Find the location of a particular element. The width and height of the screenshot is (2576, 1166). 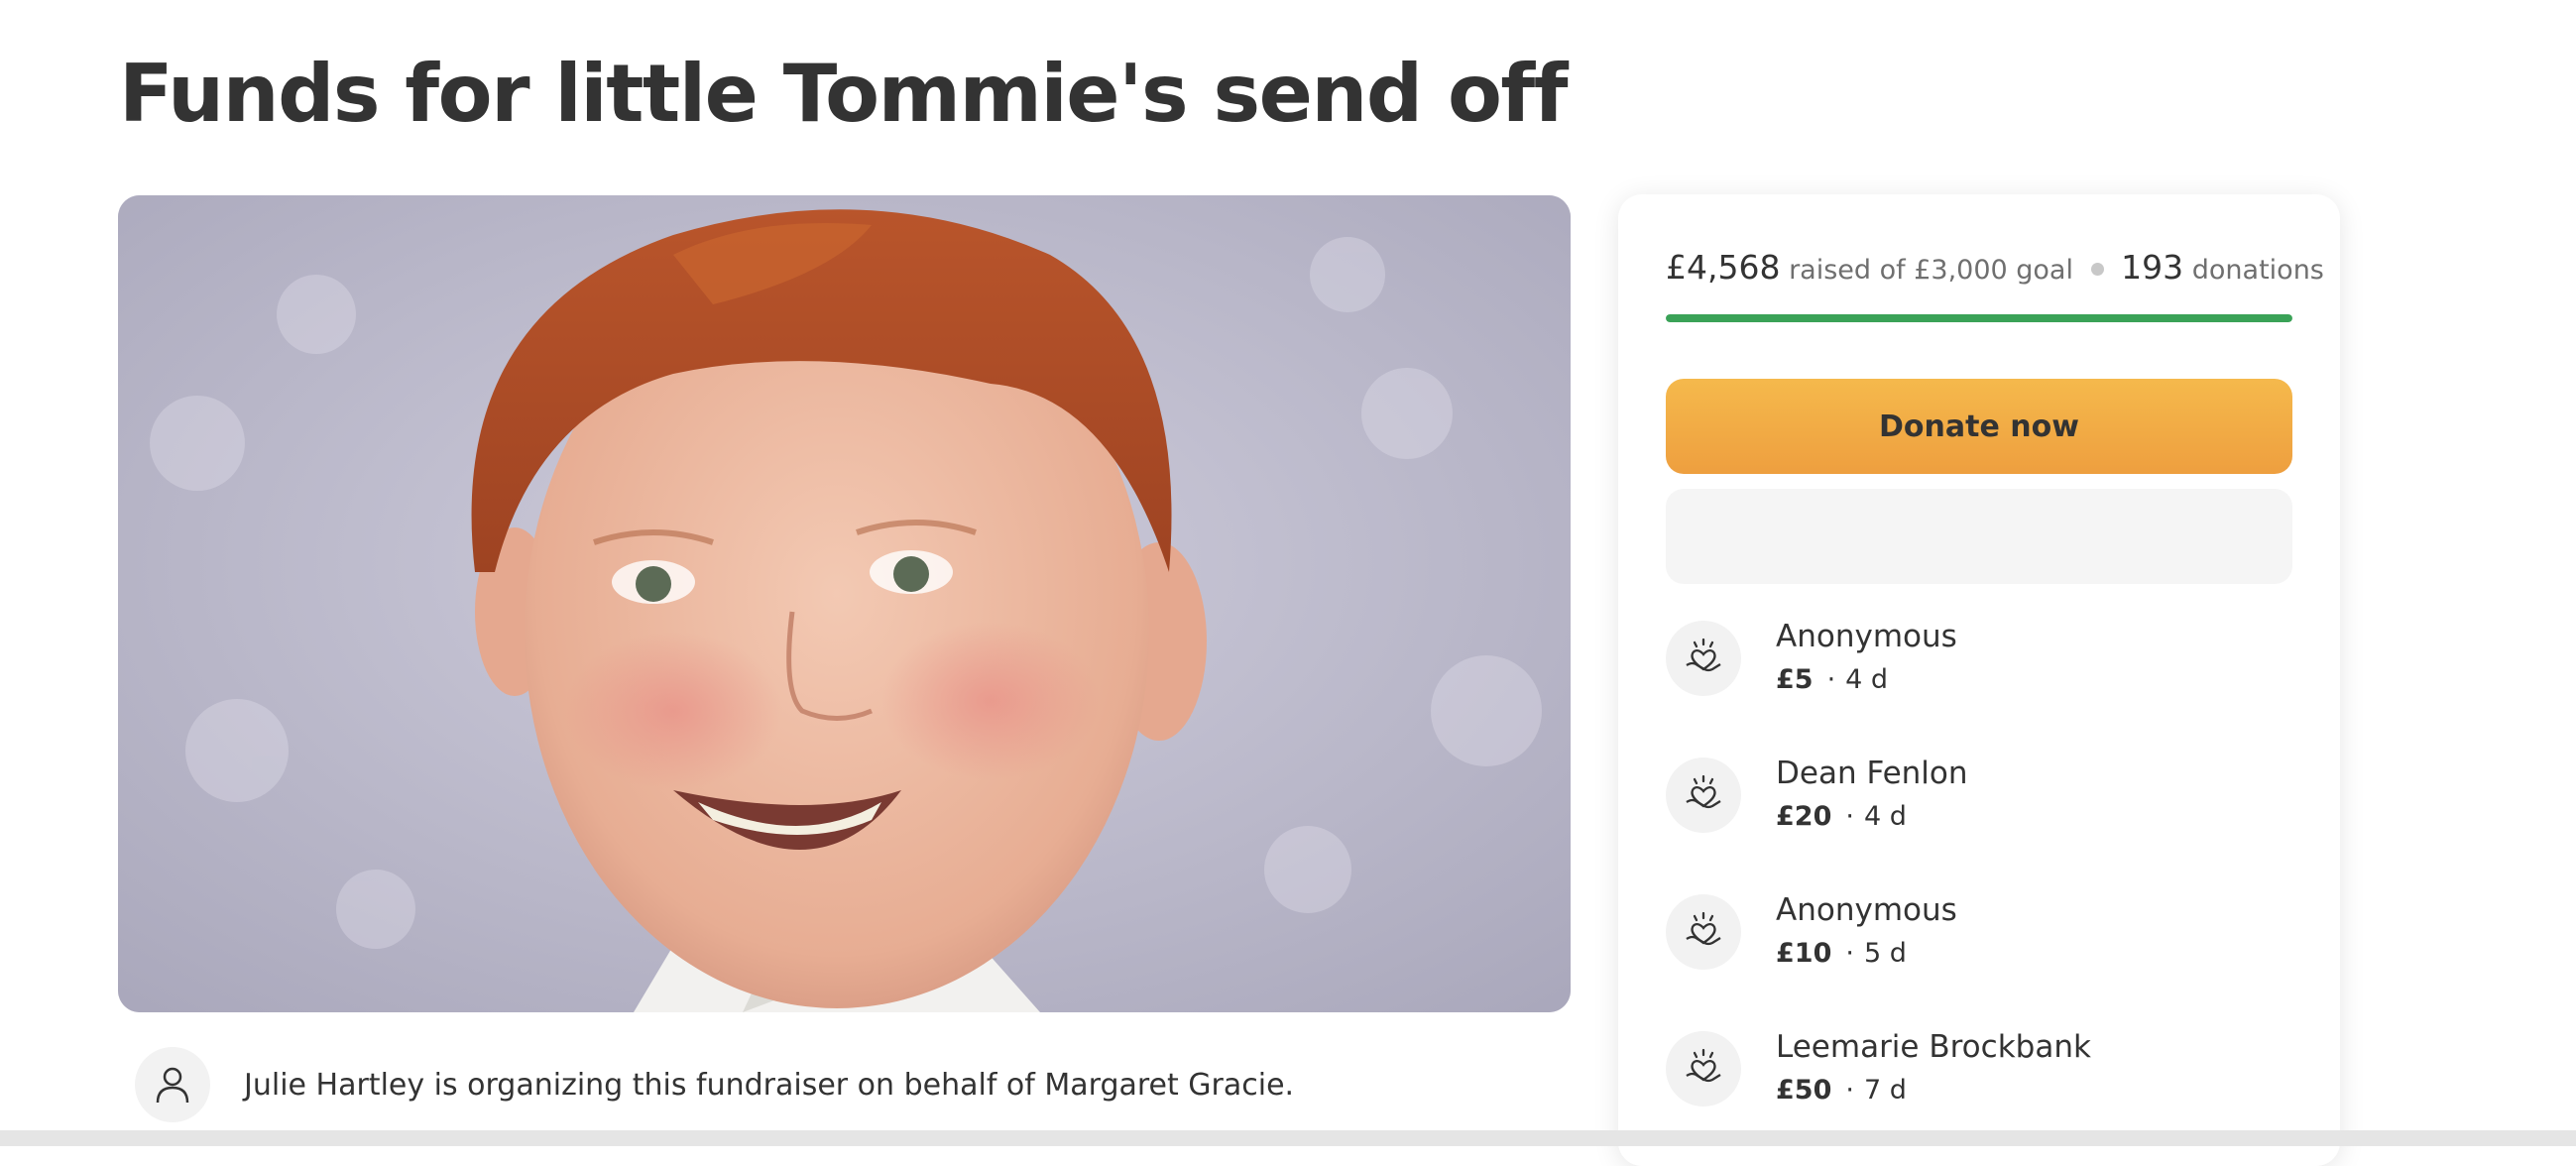

donation-meta: £50 · 7 d is located at coordinates (1933, 1090).